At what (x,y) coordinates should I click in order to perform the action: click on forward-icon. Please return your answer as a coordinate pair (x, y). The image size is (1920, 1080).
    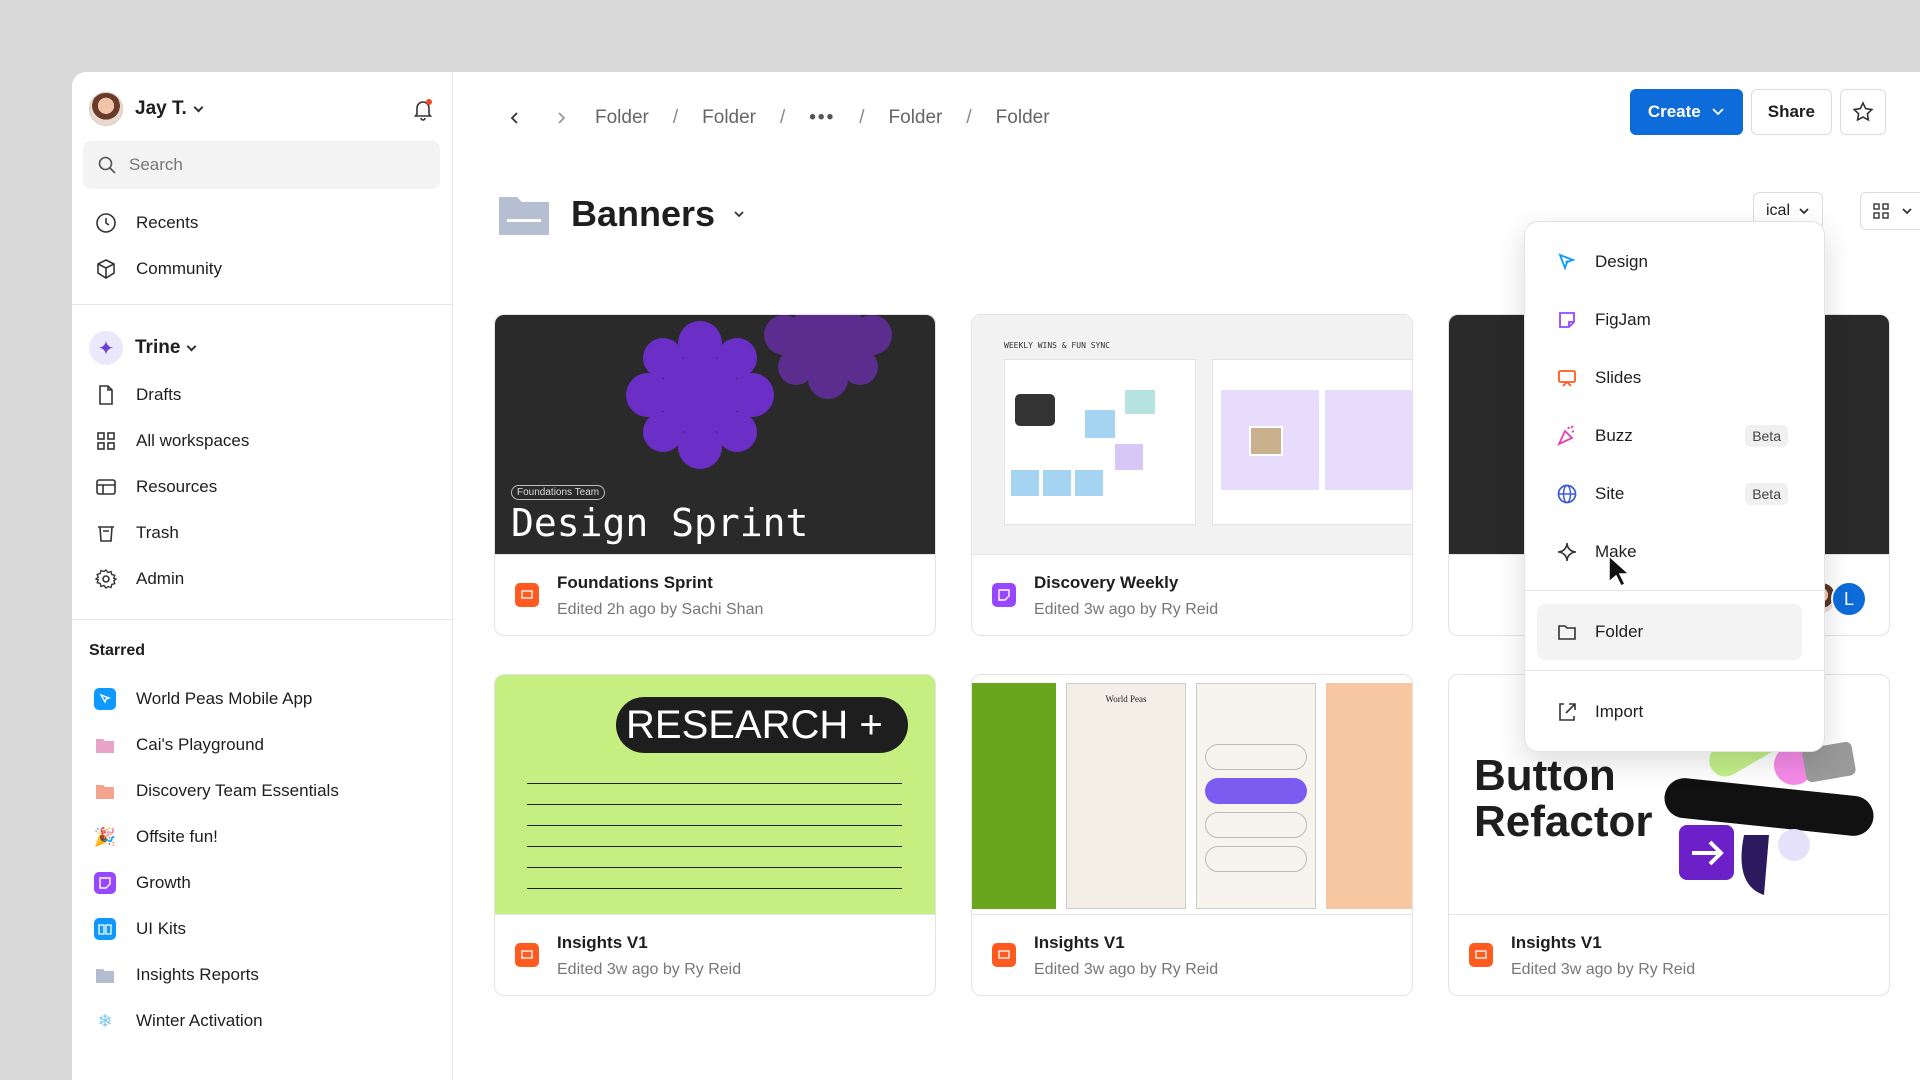
    Looking at the image, I should click on (561, 118).